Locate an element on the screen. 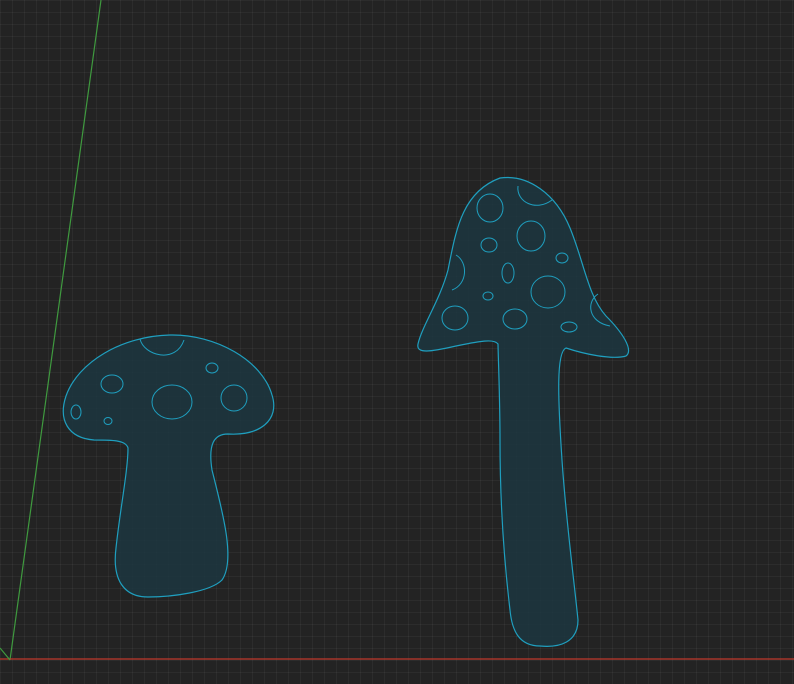 The image size is (794, 684). small-mushroom-body is located at coordinates (168, 466).